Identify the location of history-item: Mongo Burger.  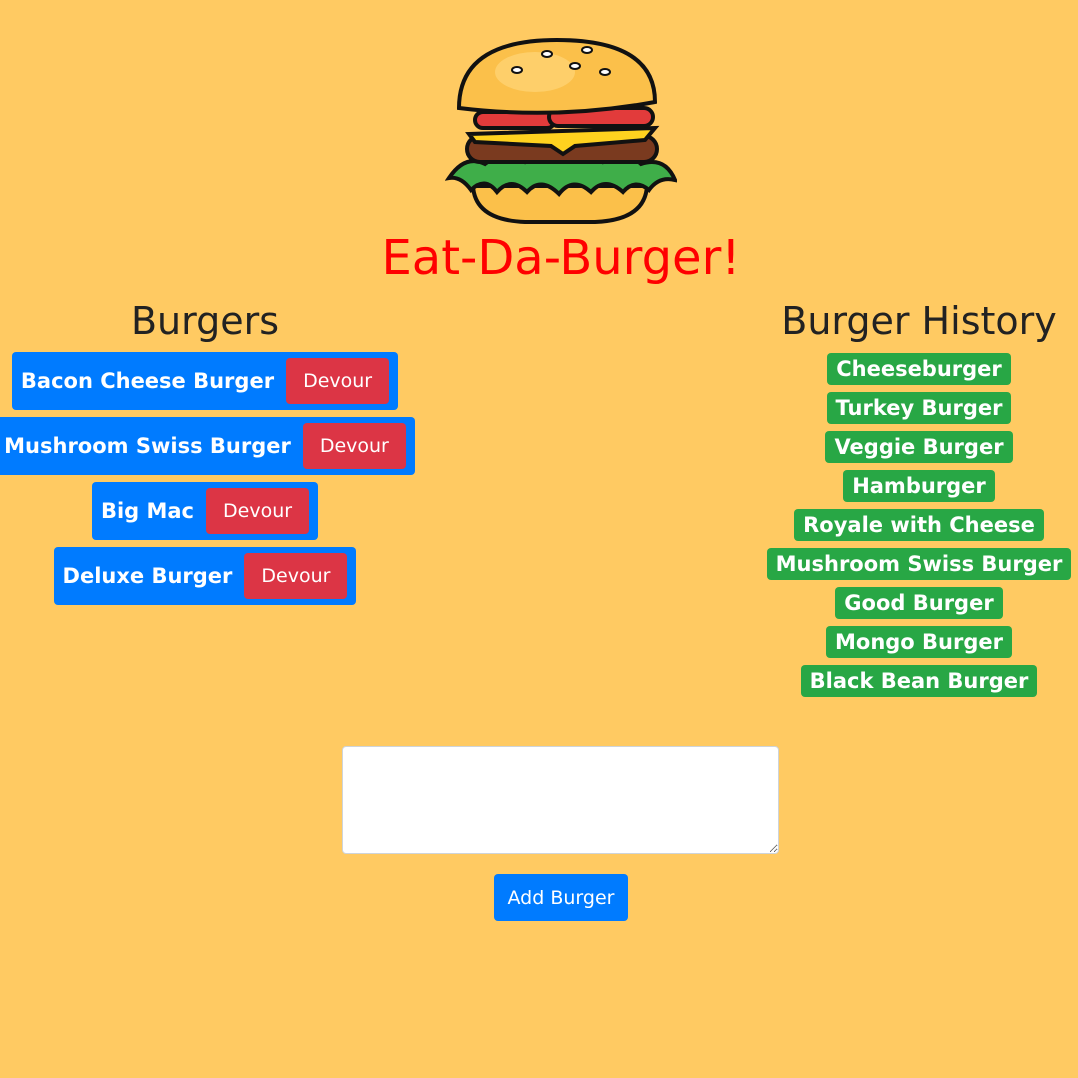
(919, 642).